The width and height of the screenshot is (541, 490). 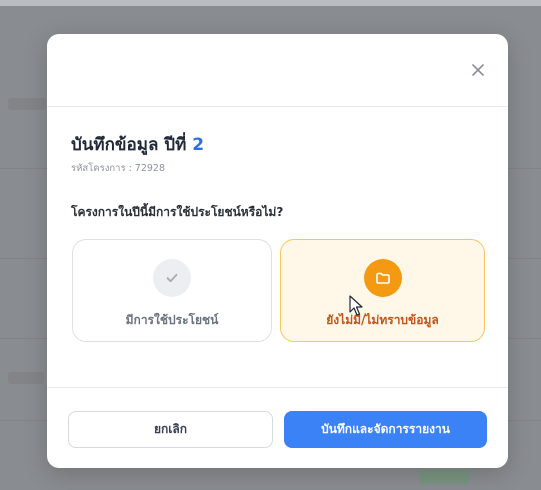 I want to click on background-topbar, so click(x=270, y=3).